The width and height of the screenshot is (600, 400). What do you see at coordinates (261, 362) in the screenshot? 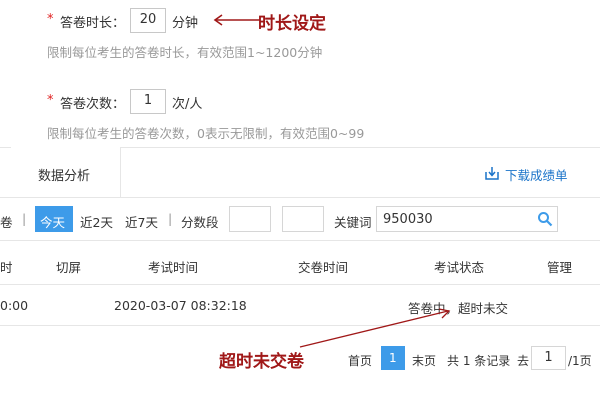
I see `timeout-annotation: 超时未交卷` at bounding box center [261, 362].